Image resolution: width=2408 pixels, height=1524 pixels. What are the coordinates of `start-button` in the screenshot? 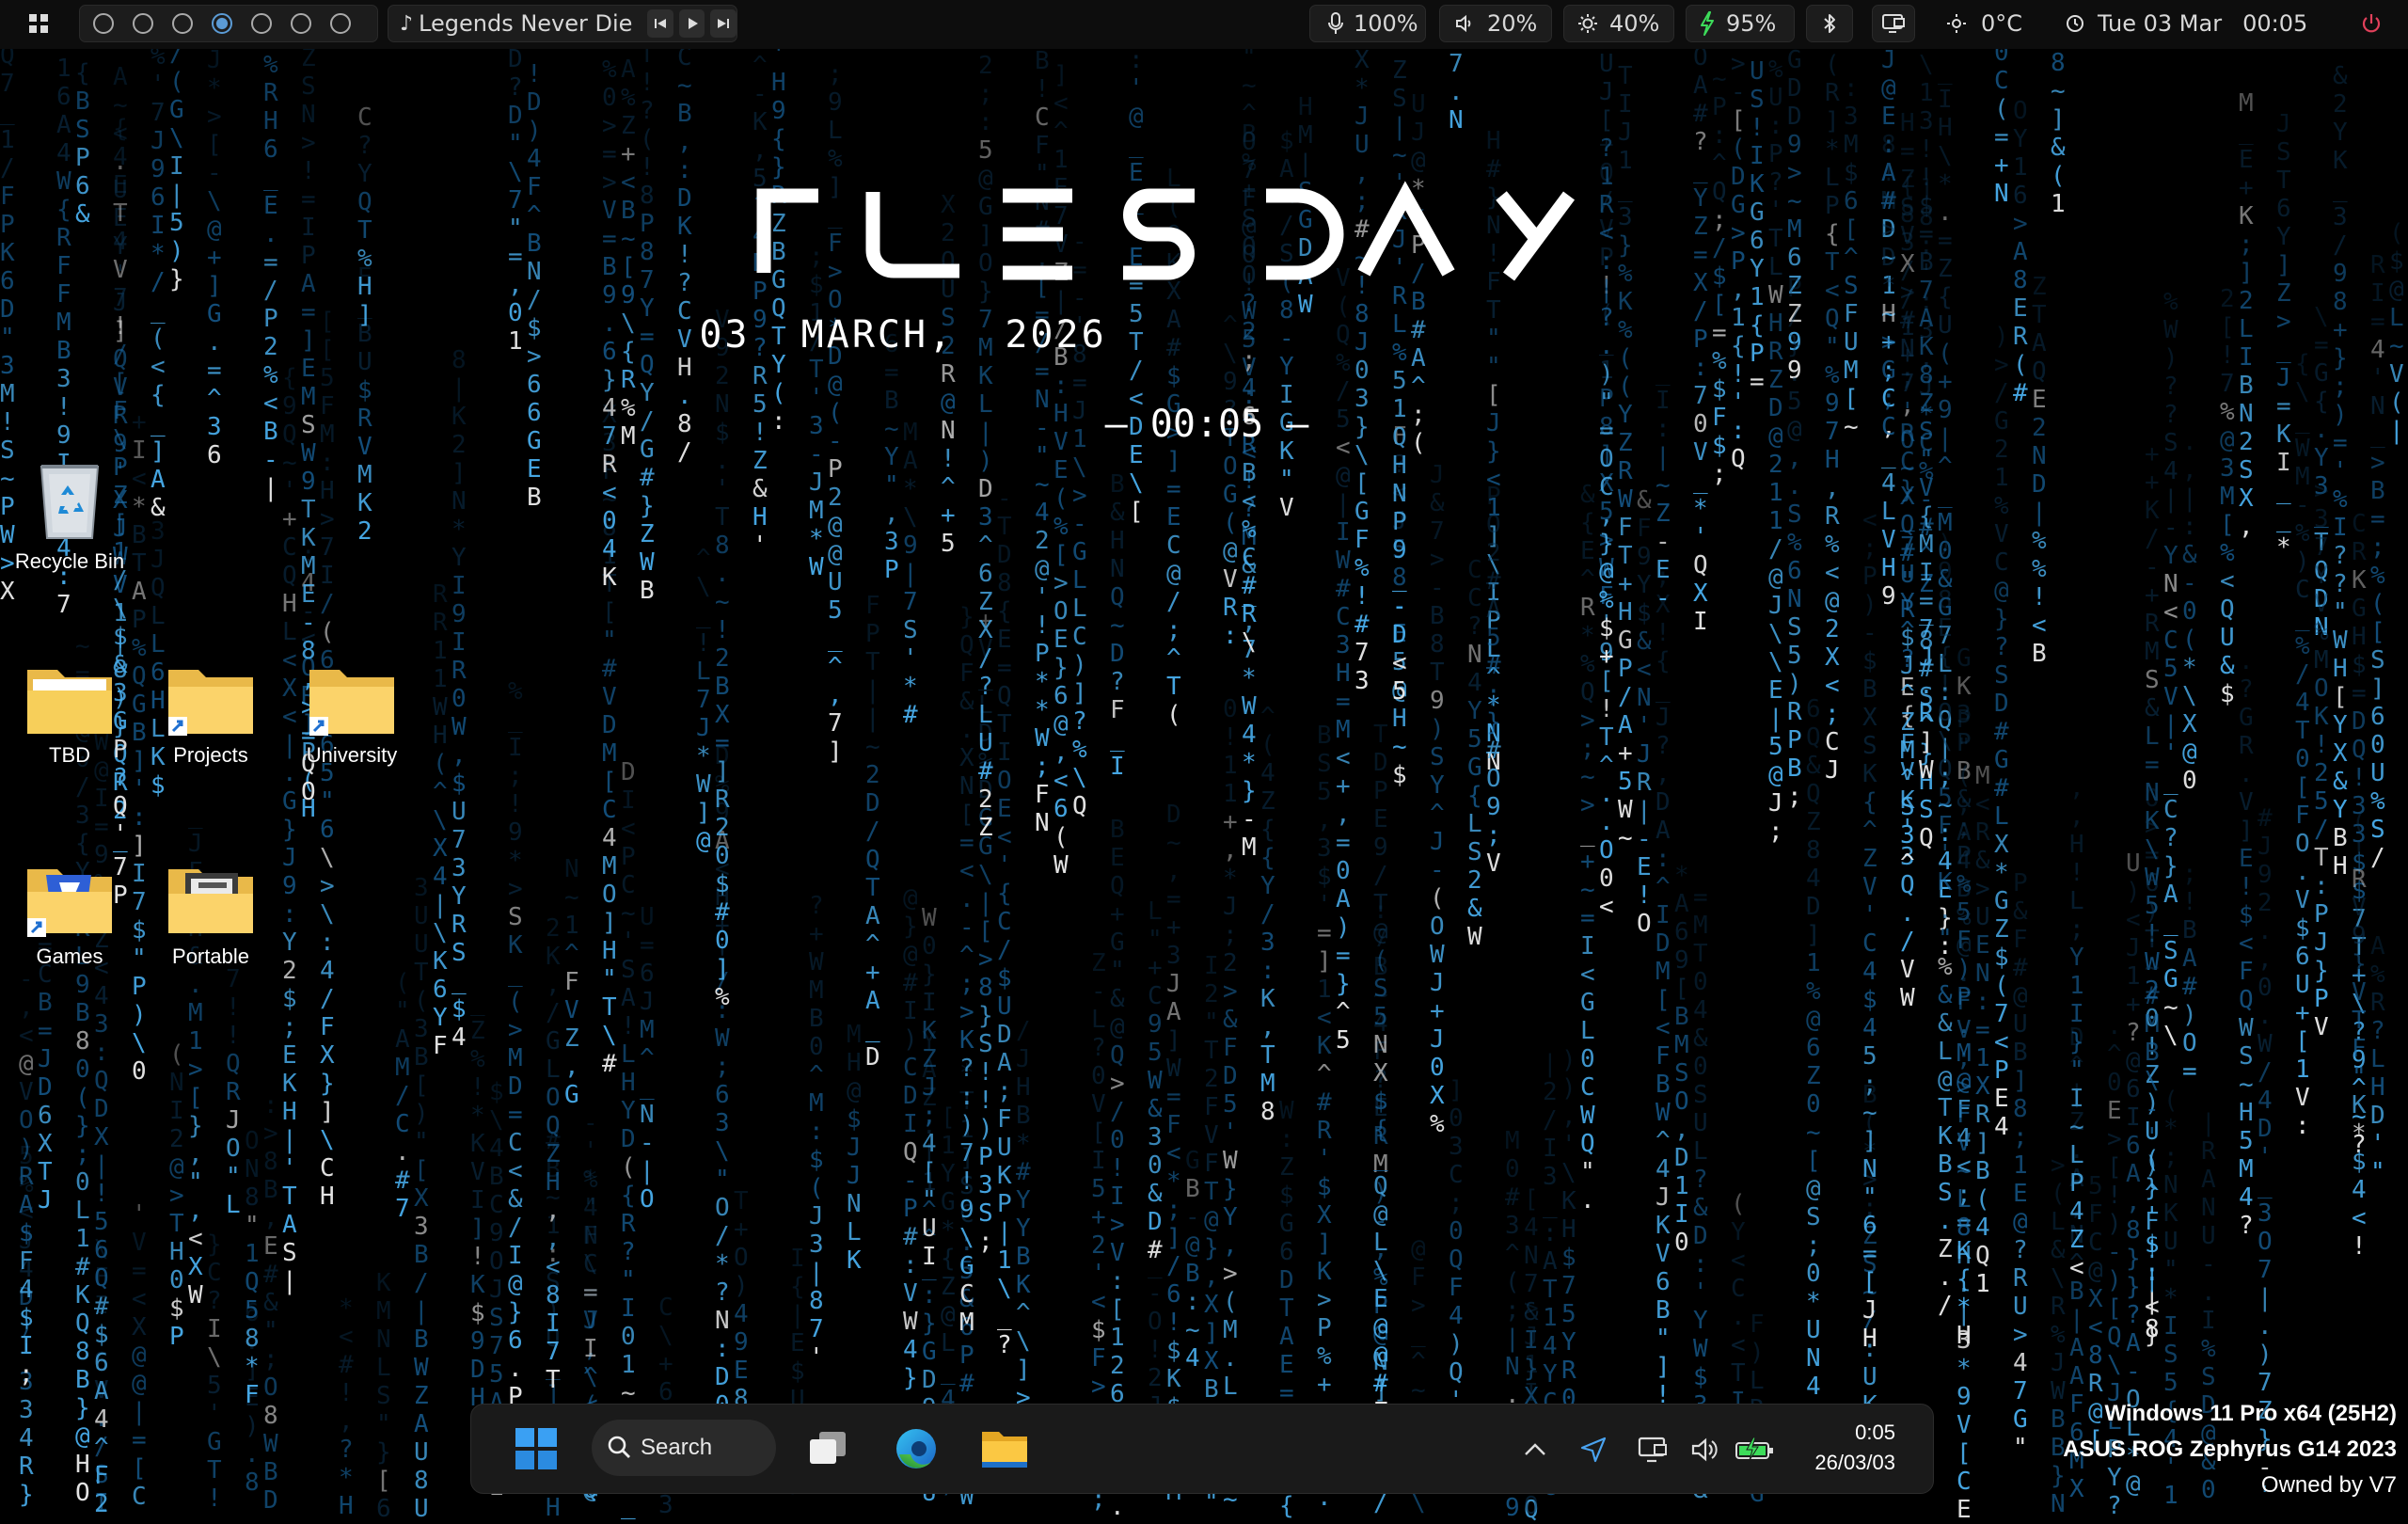 It's located at (536, 1449).